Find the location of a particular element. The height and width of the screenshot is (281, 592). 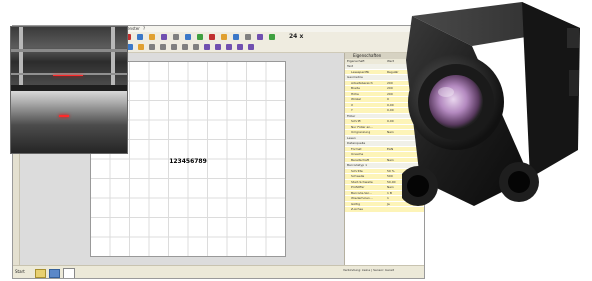

metal-bar is located at coordinates (69, 50).